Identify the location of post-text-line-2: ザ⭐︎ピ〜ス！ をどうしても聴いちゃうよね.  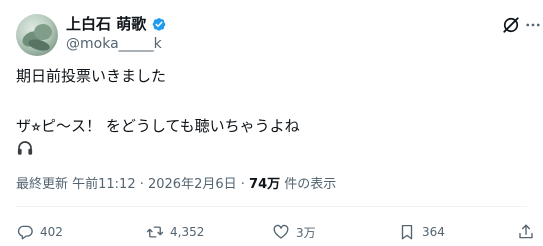
(158, 126).